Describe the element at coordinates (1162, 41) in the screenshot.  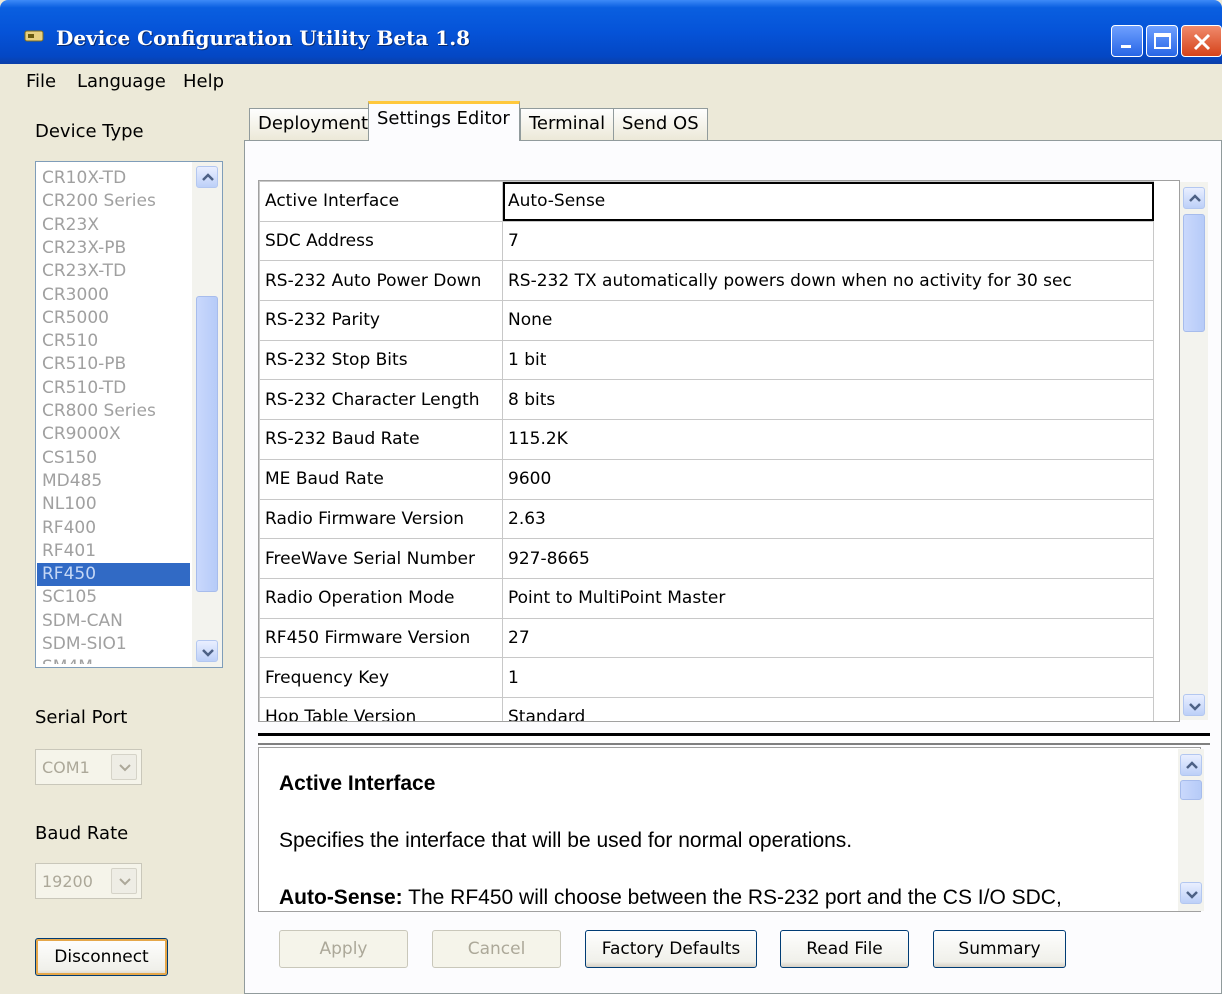
I see `maximize-button` at that location.